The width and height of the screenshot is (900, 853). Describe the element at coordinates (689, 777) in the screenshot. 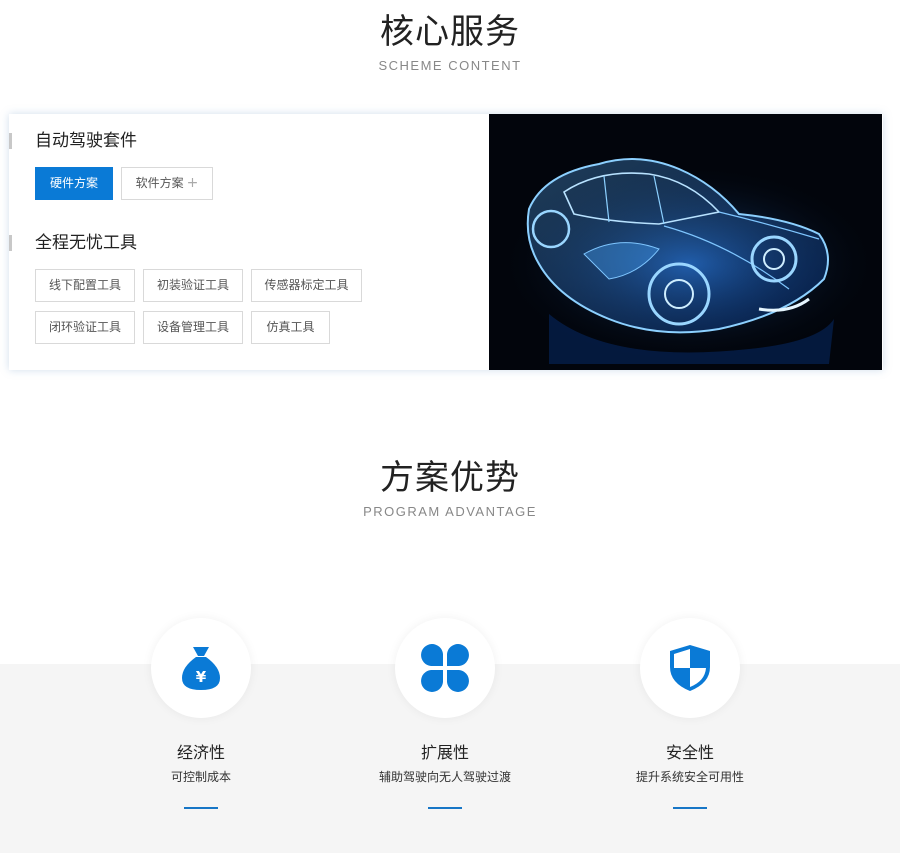

I see `feature-desc: 提升系统安全可用性` at that location.